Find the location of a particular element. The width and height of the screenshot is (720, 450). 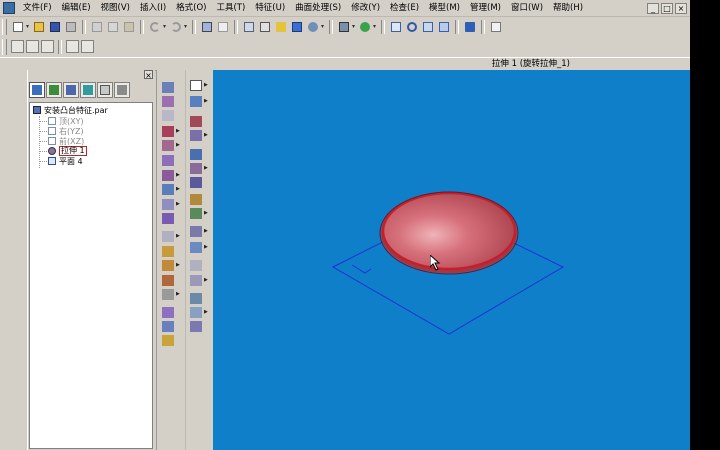

revolve-icon is located at coordinates (168, 145).